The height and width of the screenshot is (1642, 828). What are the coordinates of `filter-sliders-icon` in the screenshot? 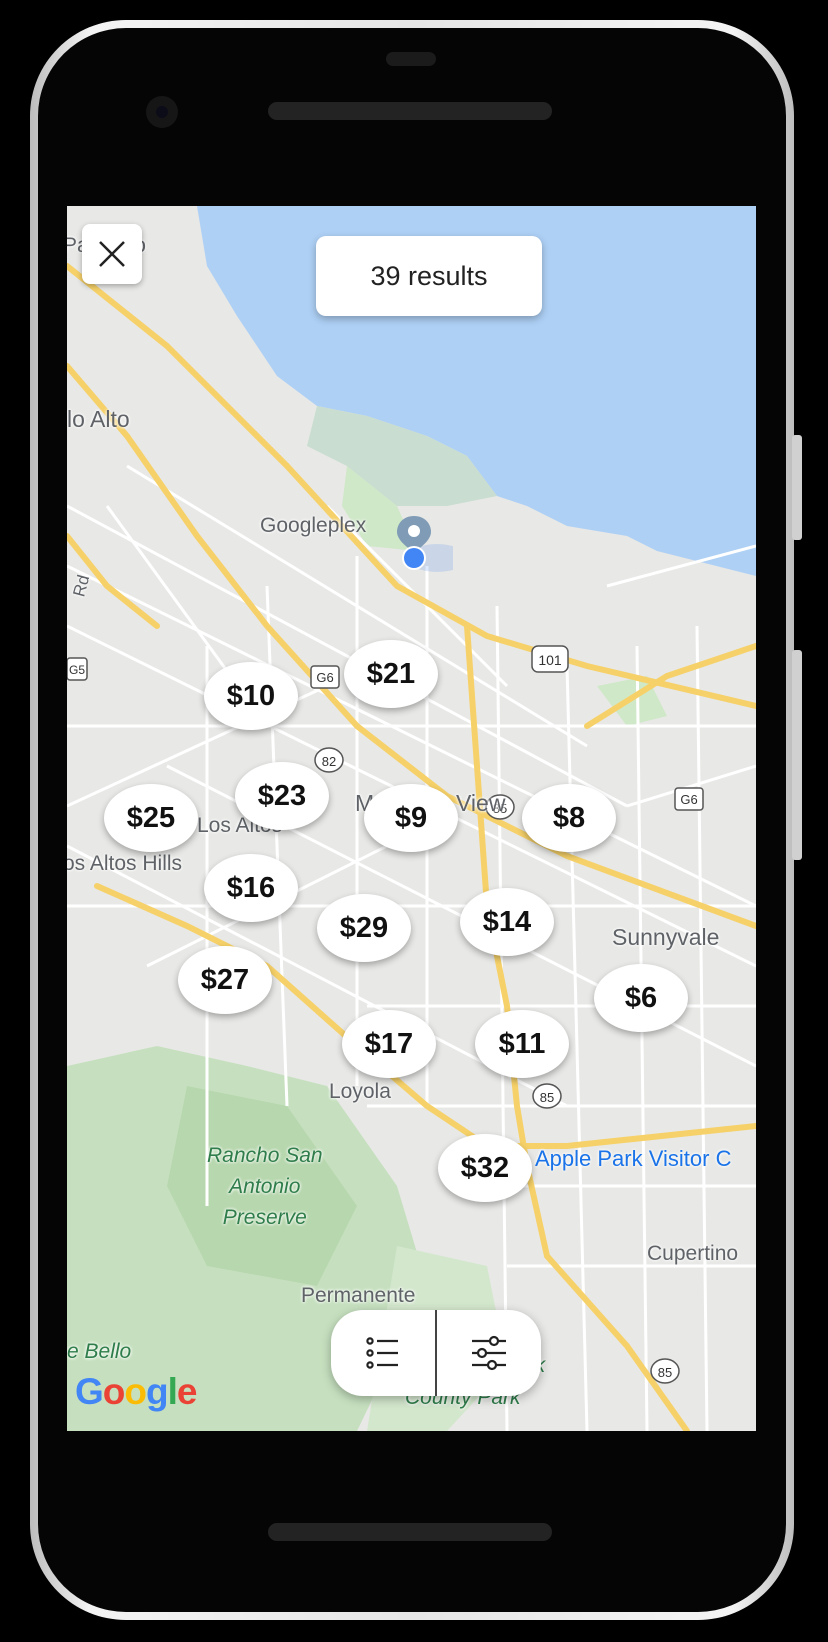 It's located at (489, 1353).